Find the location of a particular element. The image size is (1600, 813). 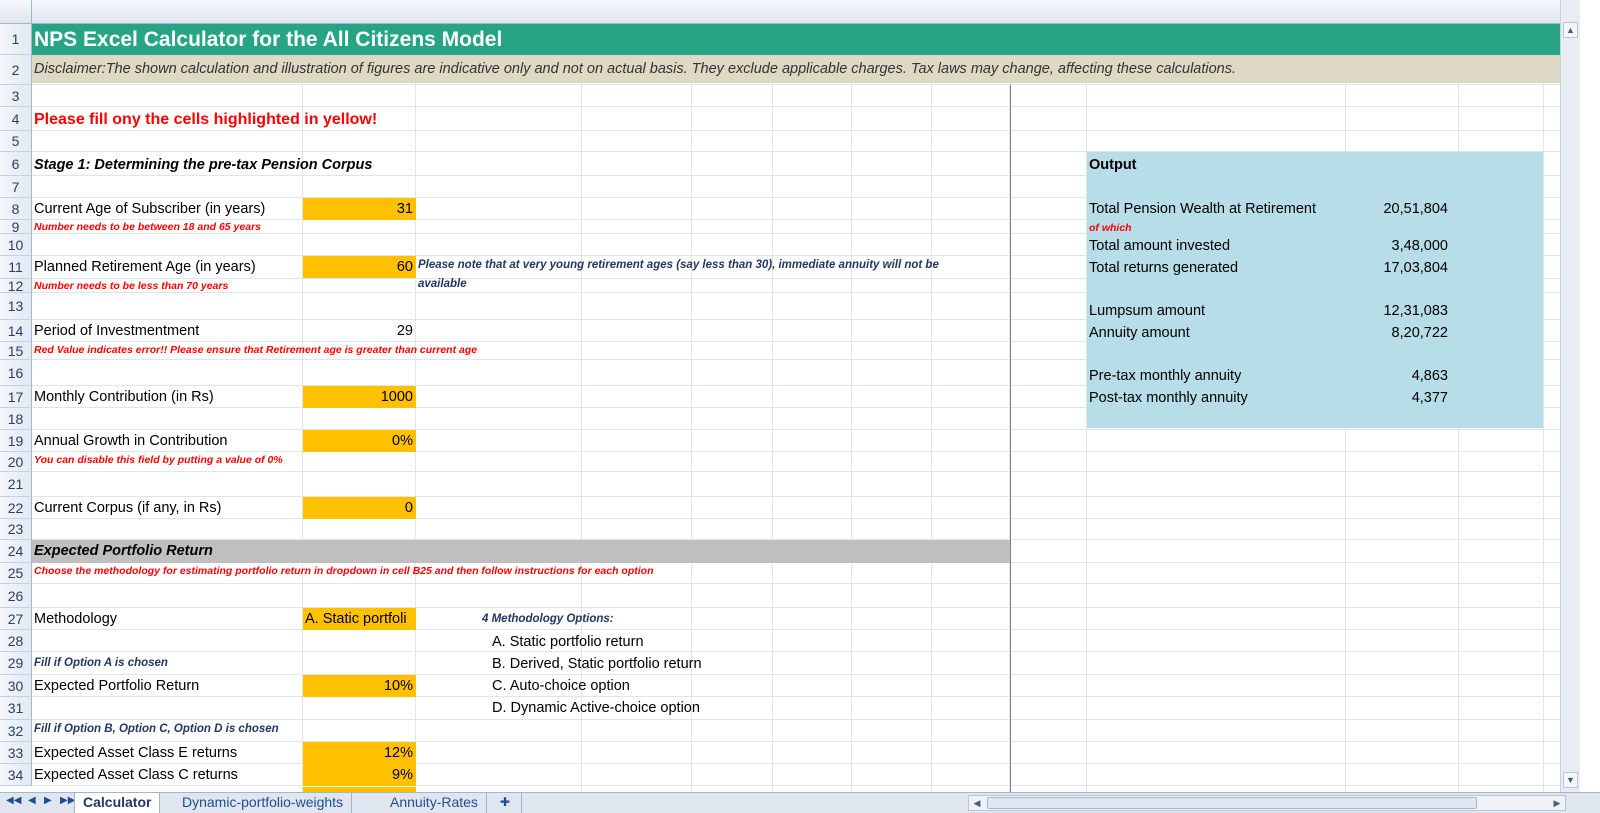

corpus-input: 0 is located at coordinates (359, 508).